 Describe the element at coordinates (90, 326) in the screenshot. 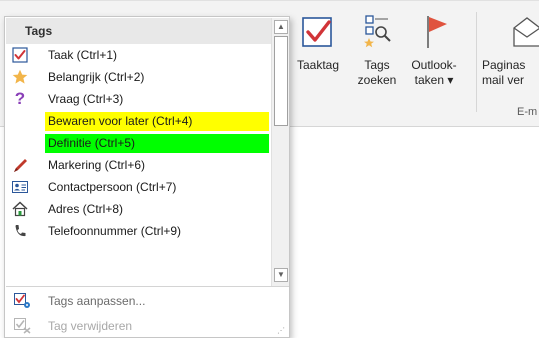

I see `tag-verwijderen-label: Tag verwijderen` at that location.